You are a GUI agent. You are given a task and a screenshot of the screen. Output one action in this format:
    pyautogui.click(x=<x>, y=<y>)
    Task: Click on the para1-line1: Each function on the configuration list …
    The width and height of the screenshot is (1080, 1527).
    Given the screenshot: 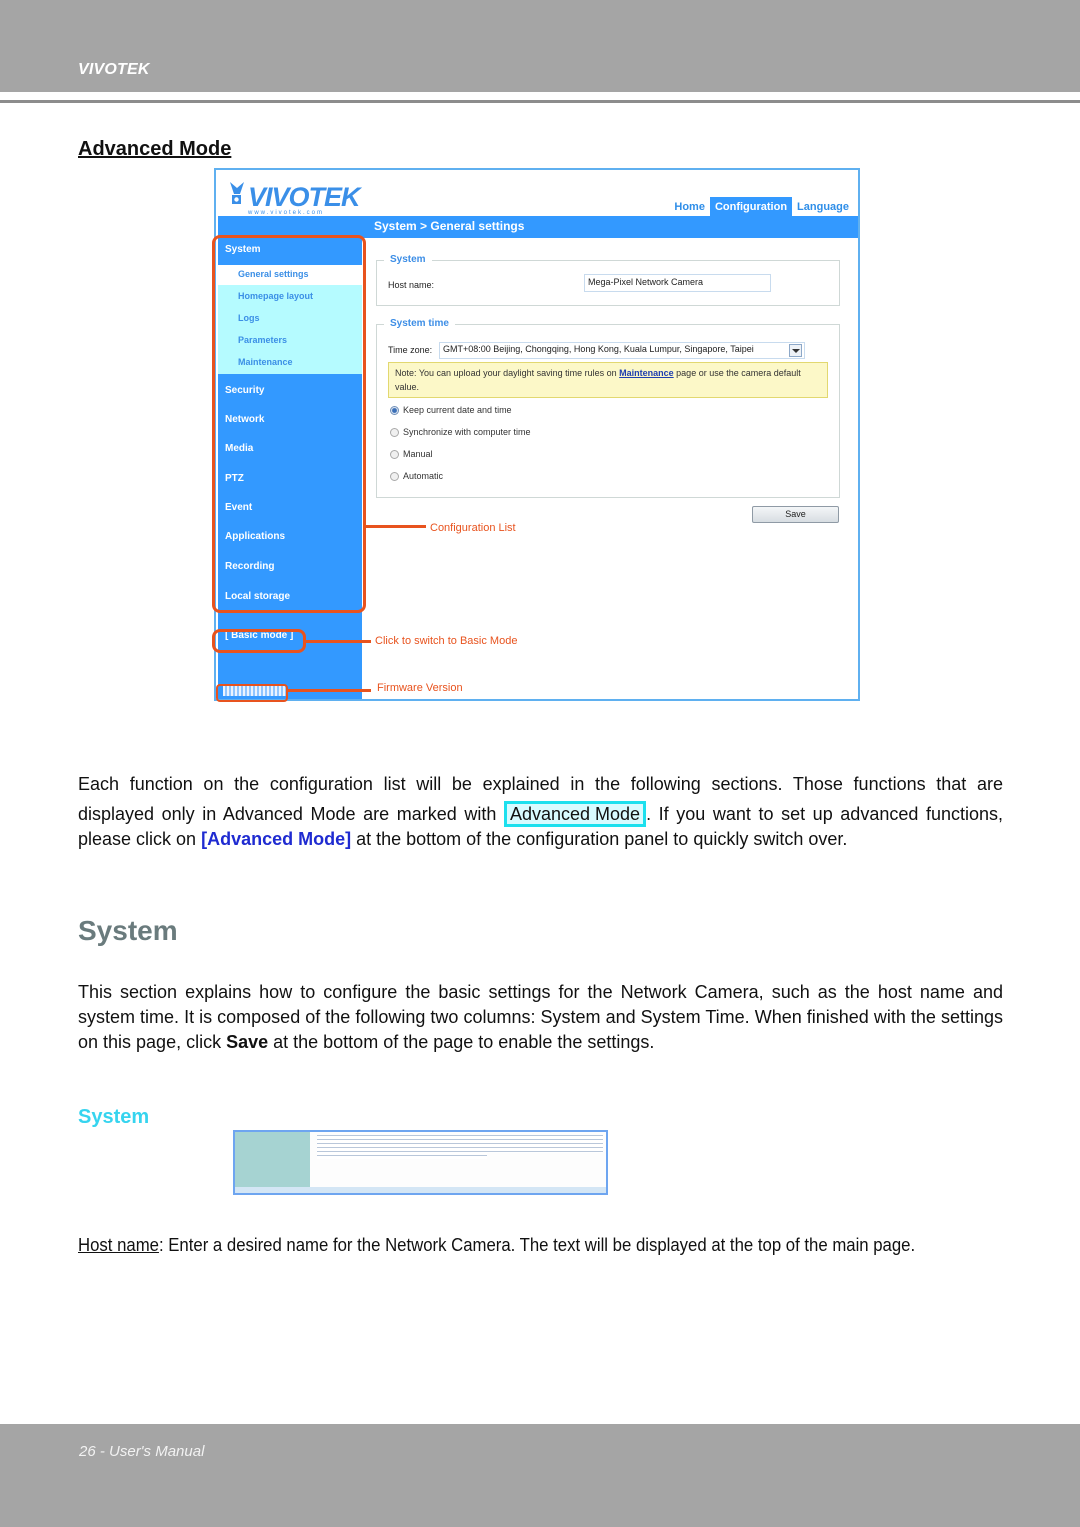 What is the action you would take?
    pyautogui.click(x=540, y=784)
    